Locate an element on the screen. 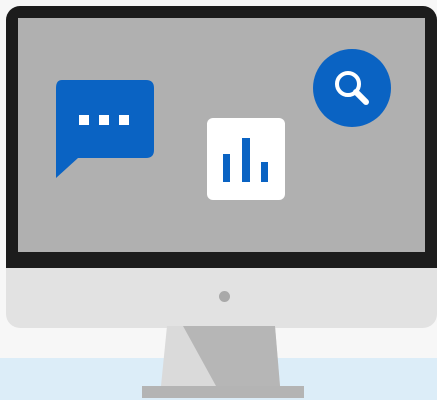 This screenshot has width=437, height=400. bar-chart-icon is located at coordinates (246, 159).